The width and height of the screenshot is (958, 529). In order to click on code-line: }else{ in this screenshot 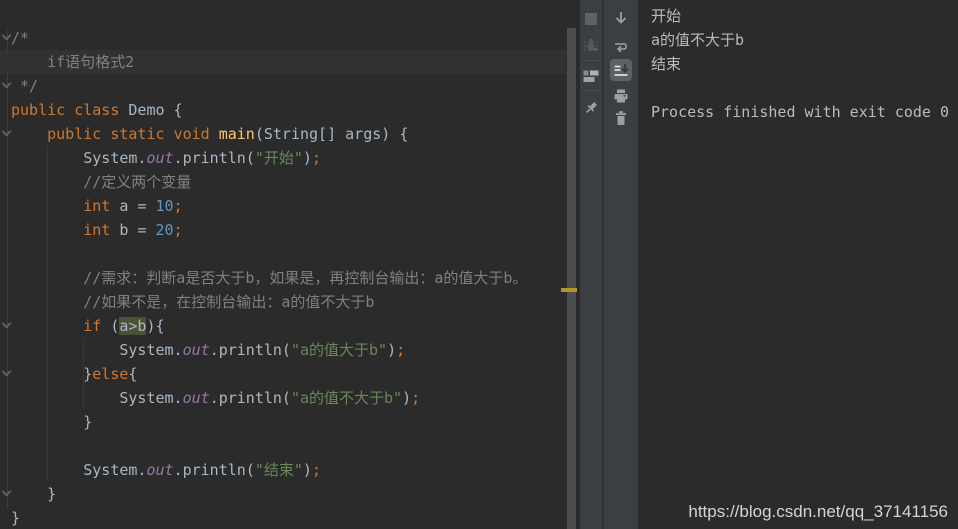, I will do `click(283, 374)`.